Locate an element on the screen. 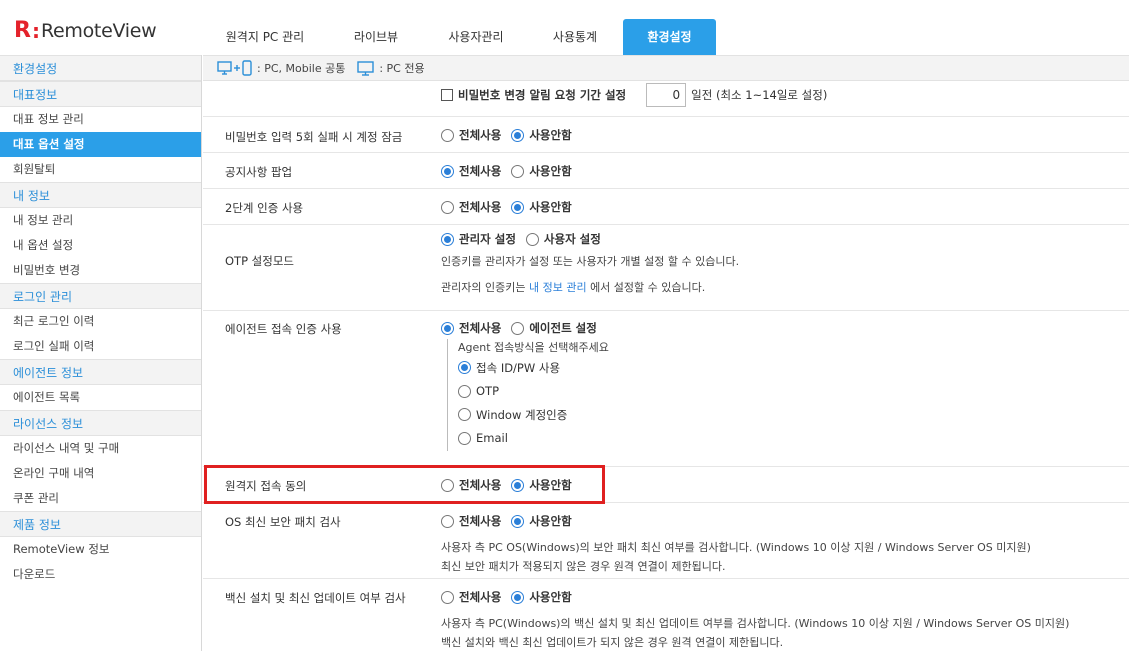 This screenshot has height=651, width=1129. sidebar-item: 최근 로그인 이력 is located at coordinates (100, 321).